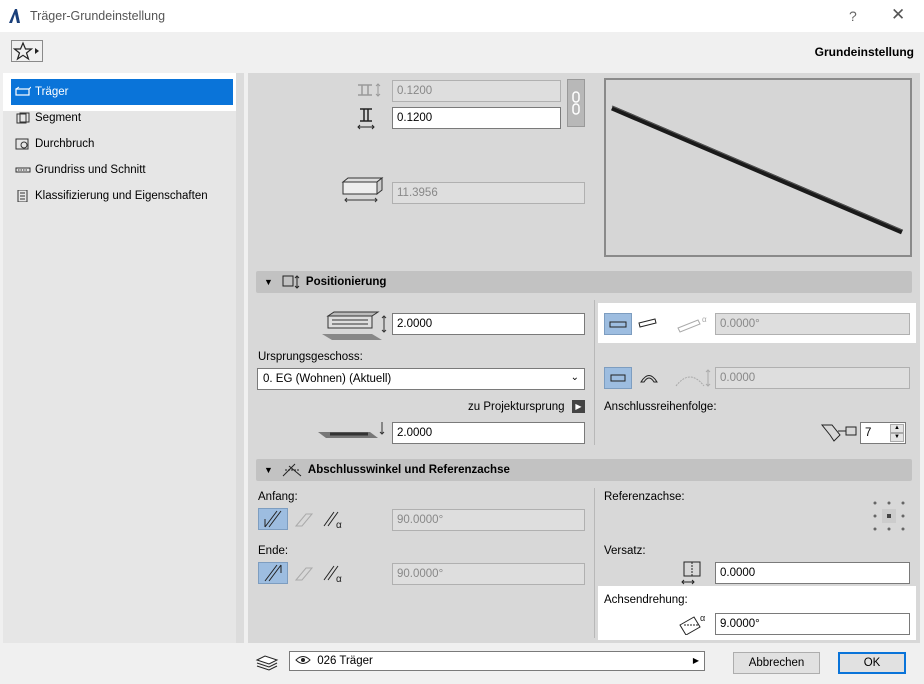 This screenshot has width=924, height=684. I want to click on curved-beam-icon, so click(649, 379).